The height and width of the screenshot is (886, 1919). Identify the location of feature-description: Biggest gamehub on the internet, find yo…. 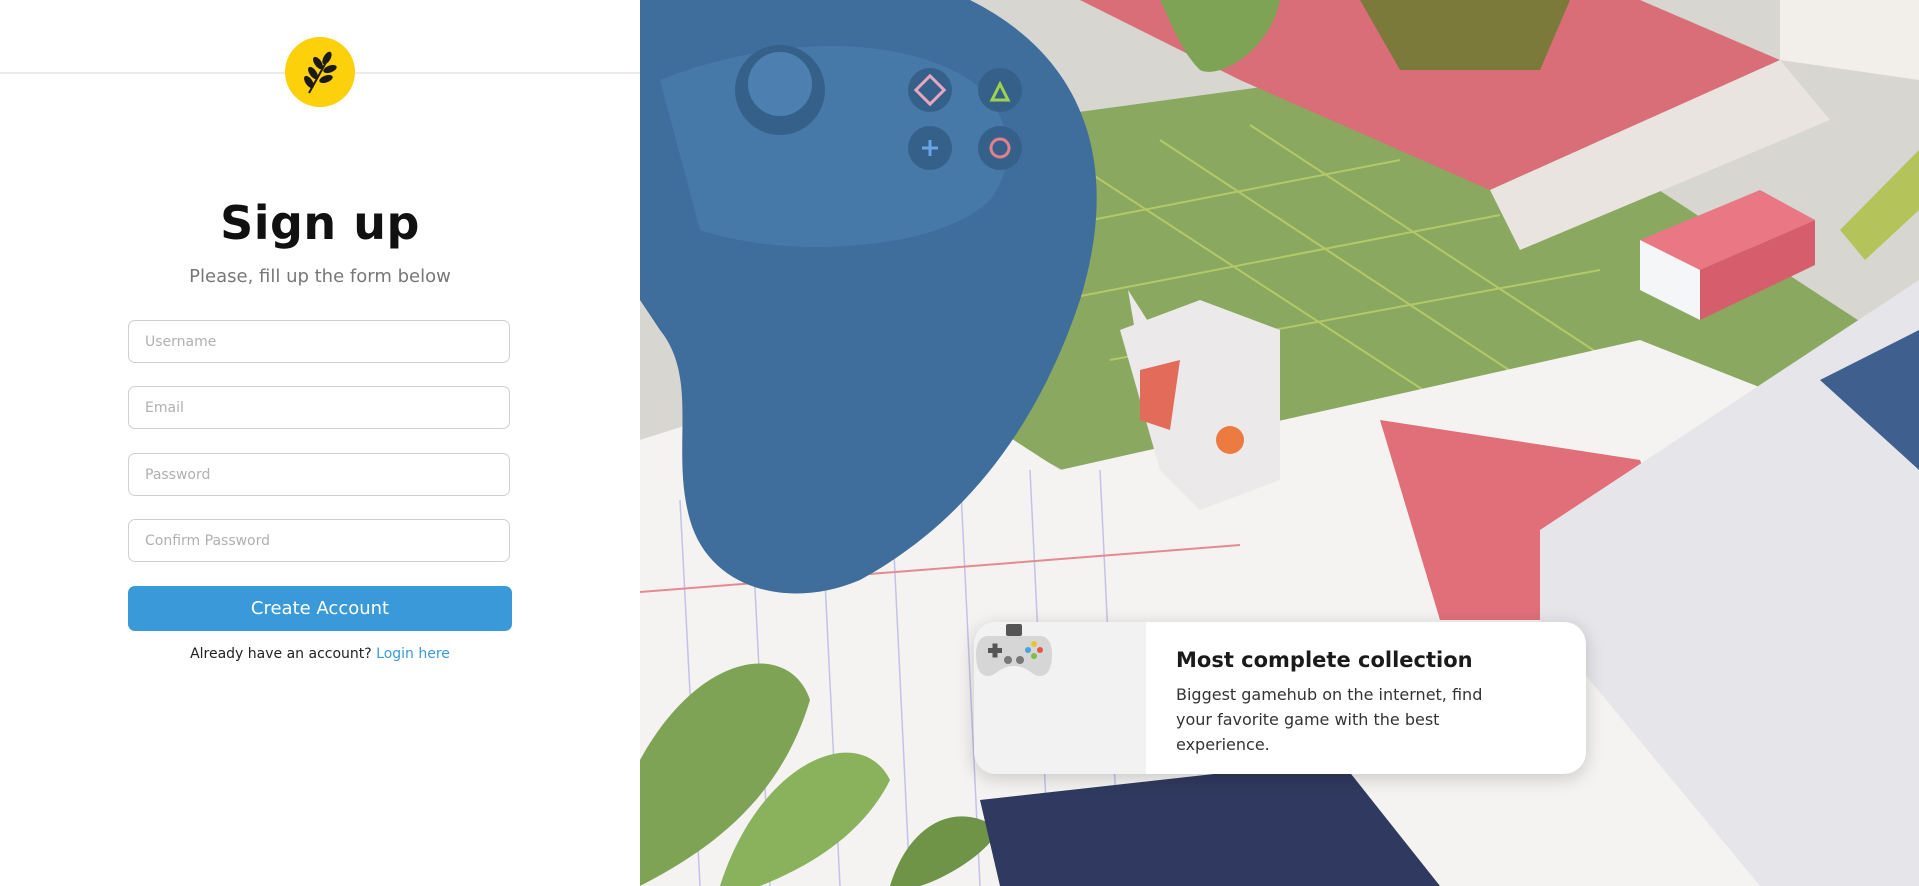
(1329, 719).